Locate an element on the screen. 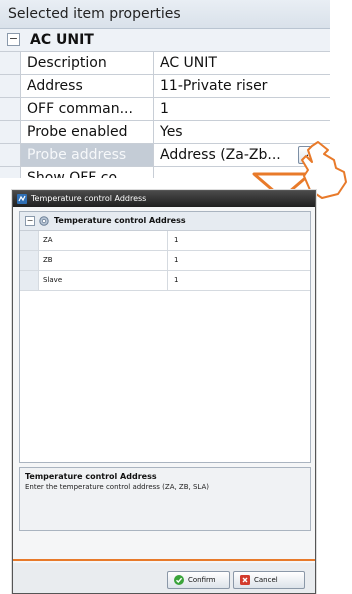 The height and width of the screenshot is (594, 352). confirm-button: Confirm is located at coordinates (198, 580).